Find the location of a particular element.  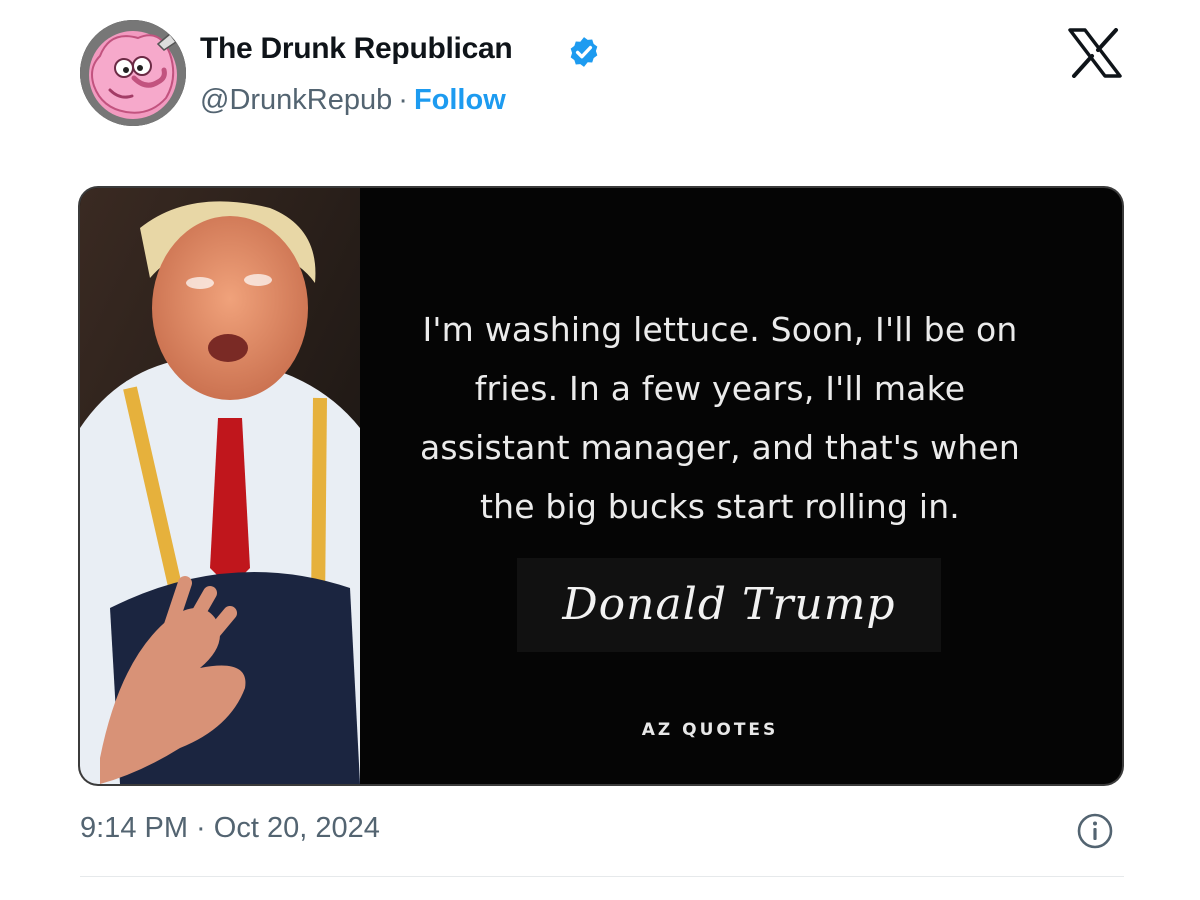

divider is located at coordinates (602, 876).